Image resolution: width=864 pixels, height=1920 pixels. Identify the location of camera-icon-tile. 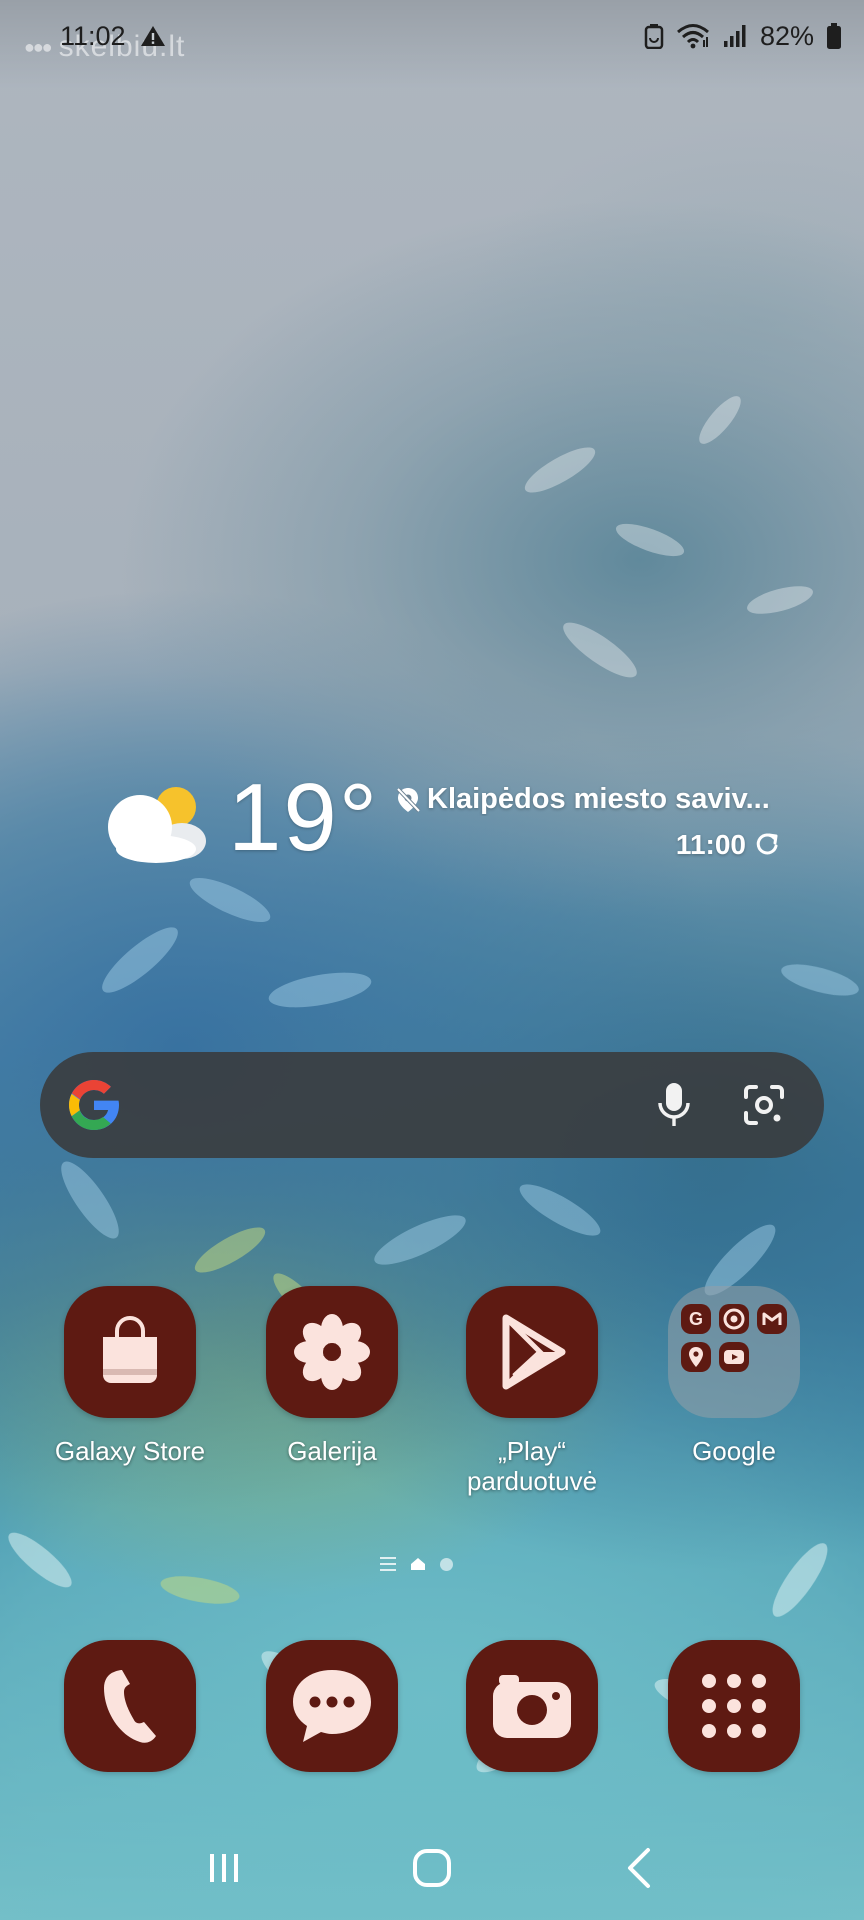
(532, 1706).